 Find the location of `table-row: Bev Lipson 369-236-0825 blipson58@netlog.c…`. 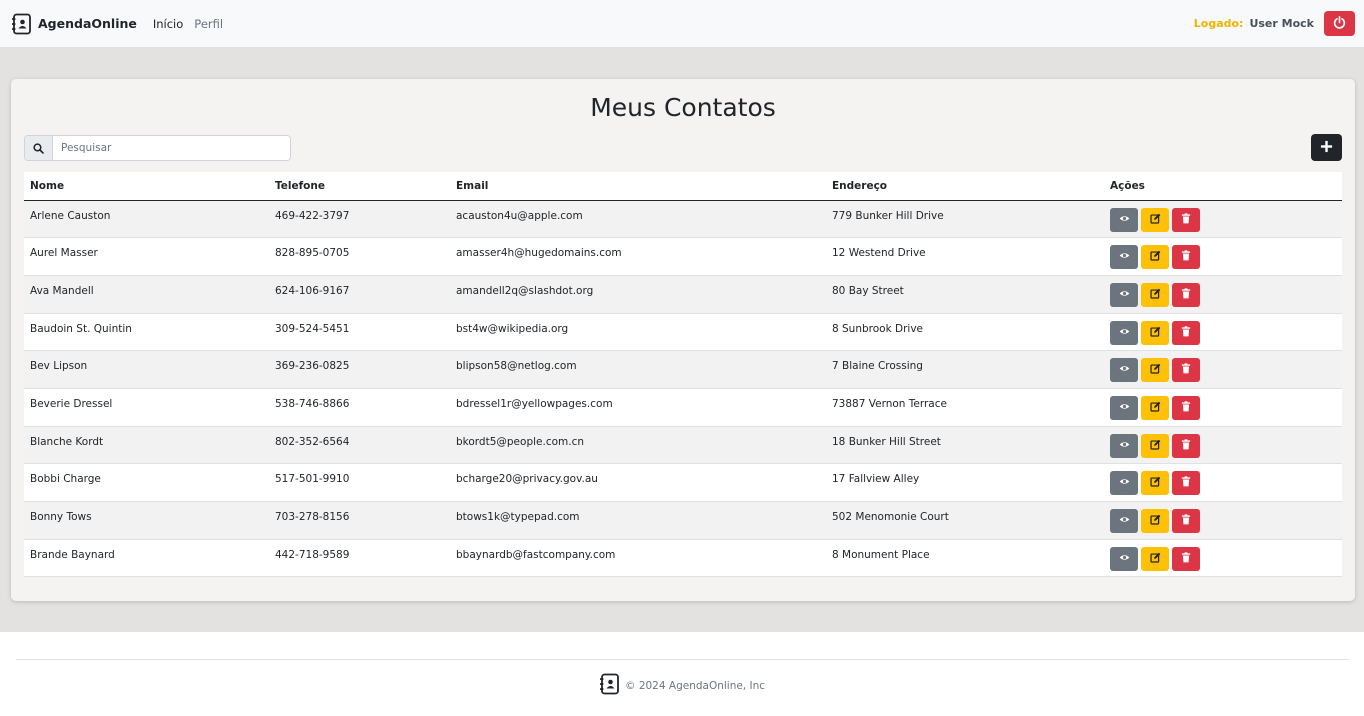

table-row: Bev Lipson 369-236-0825 blipson58@netlog.c… is located at coordinates (683, 369).